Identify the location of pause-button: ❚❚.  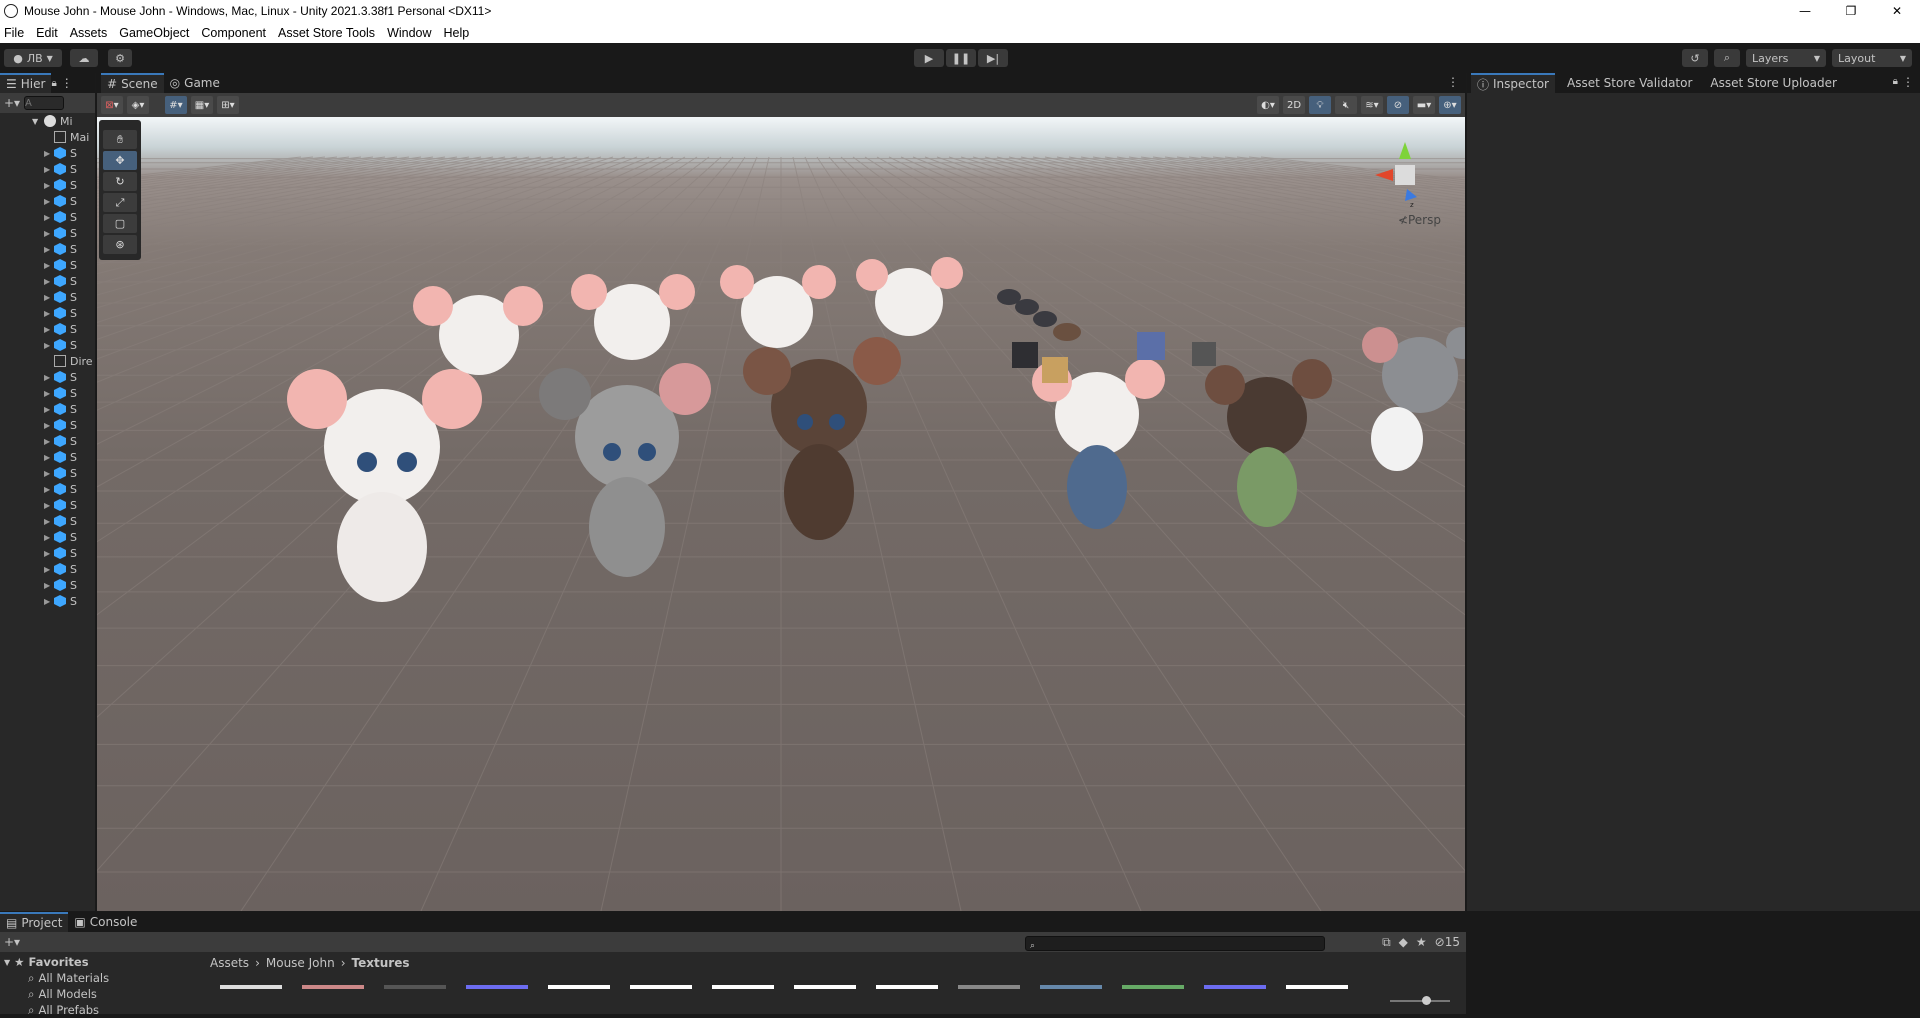
(961, 58).